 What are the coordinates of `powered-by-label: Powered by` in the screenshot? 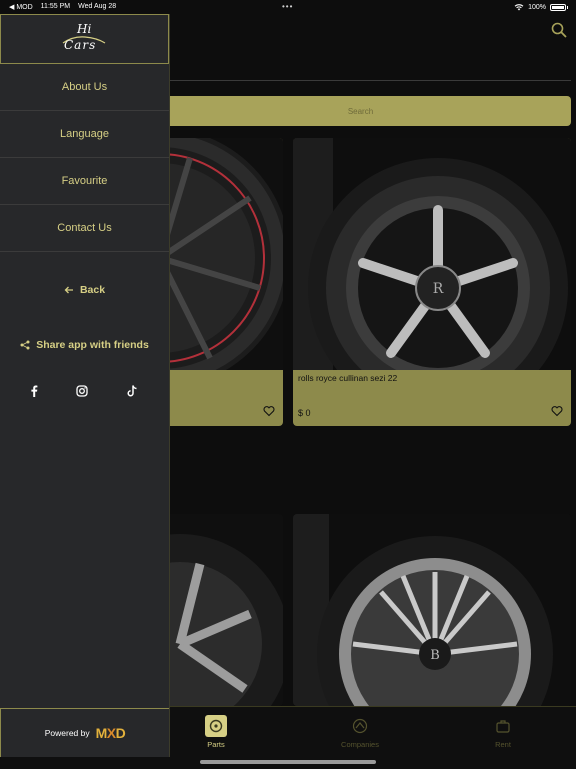 It's located at (67, 733).